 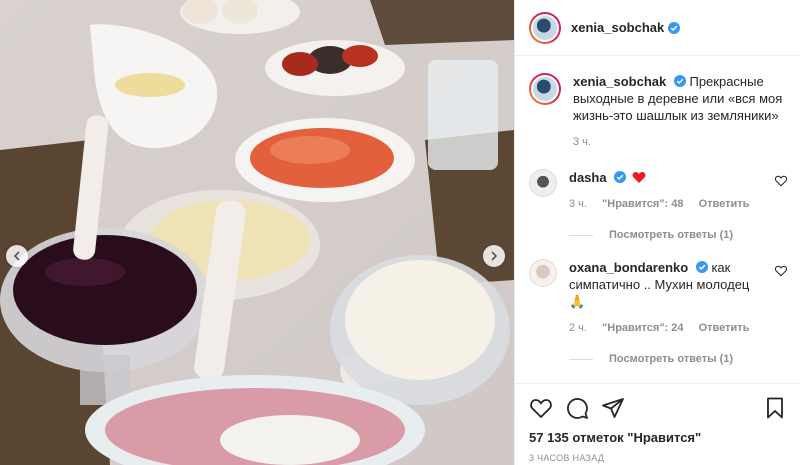 I want to click on save-icon, so click(x=775, y=408).